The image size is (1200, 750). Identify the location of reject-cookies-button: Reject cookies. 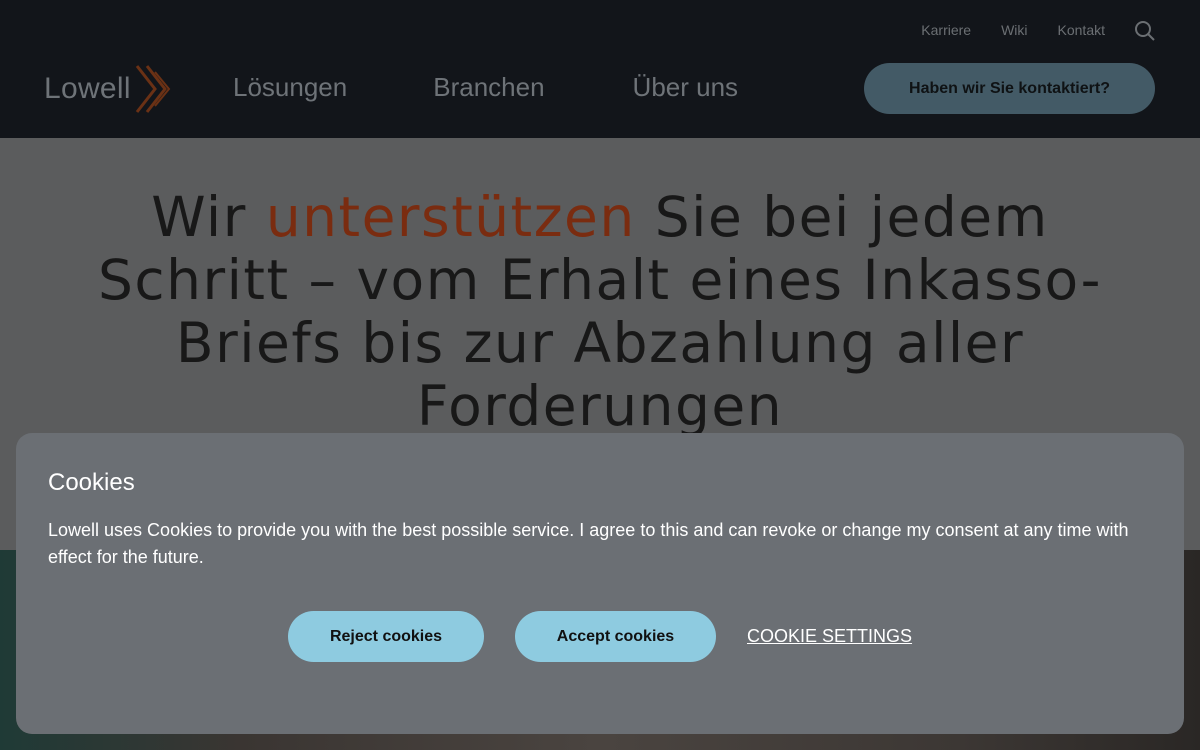
(386, 636).